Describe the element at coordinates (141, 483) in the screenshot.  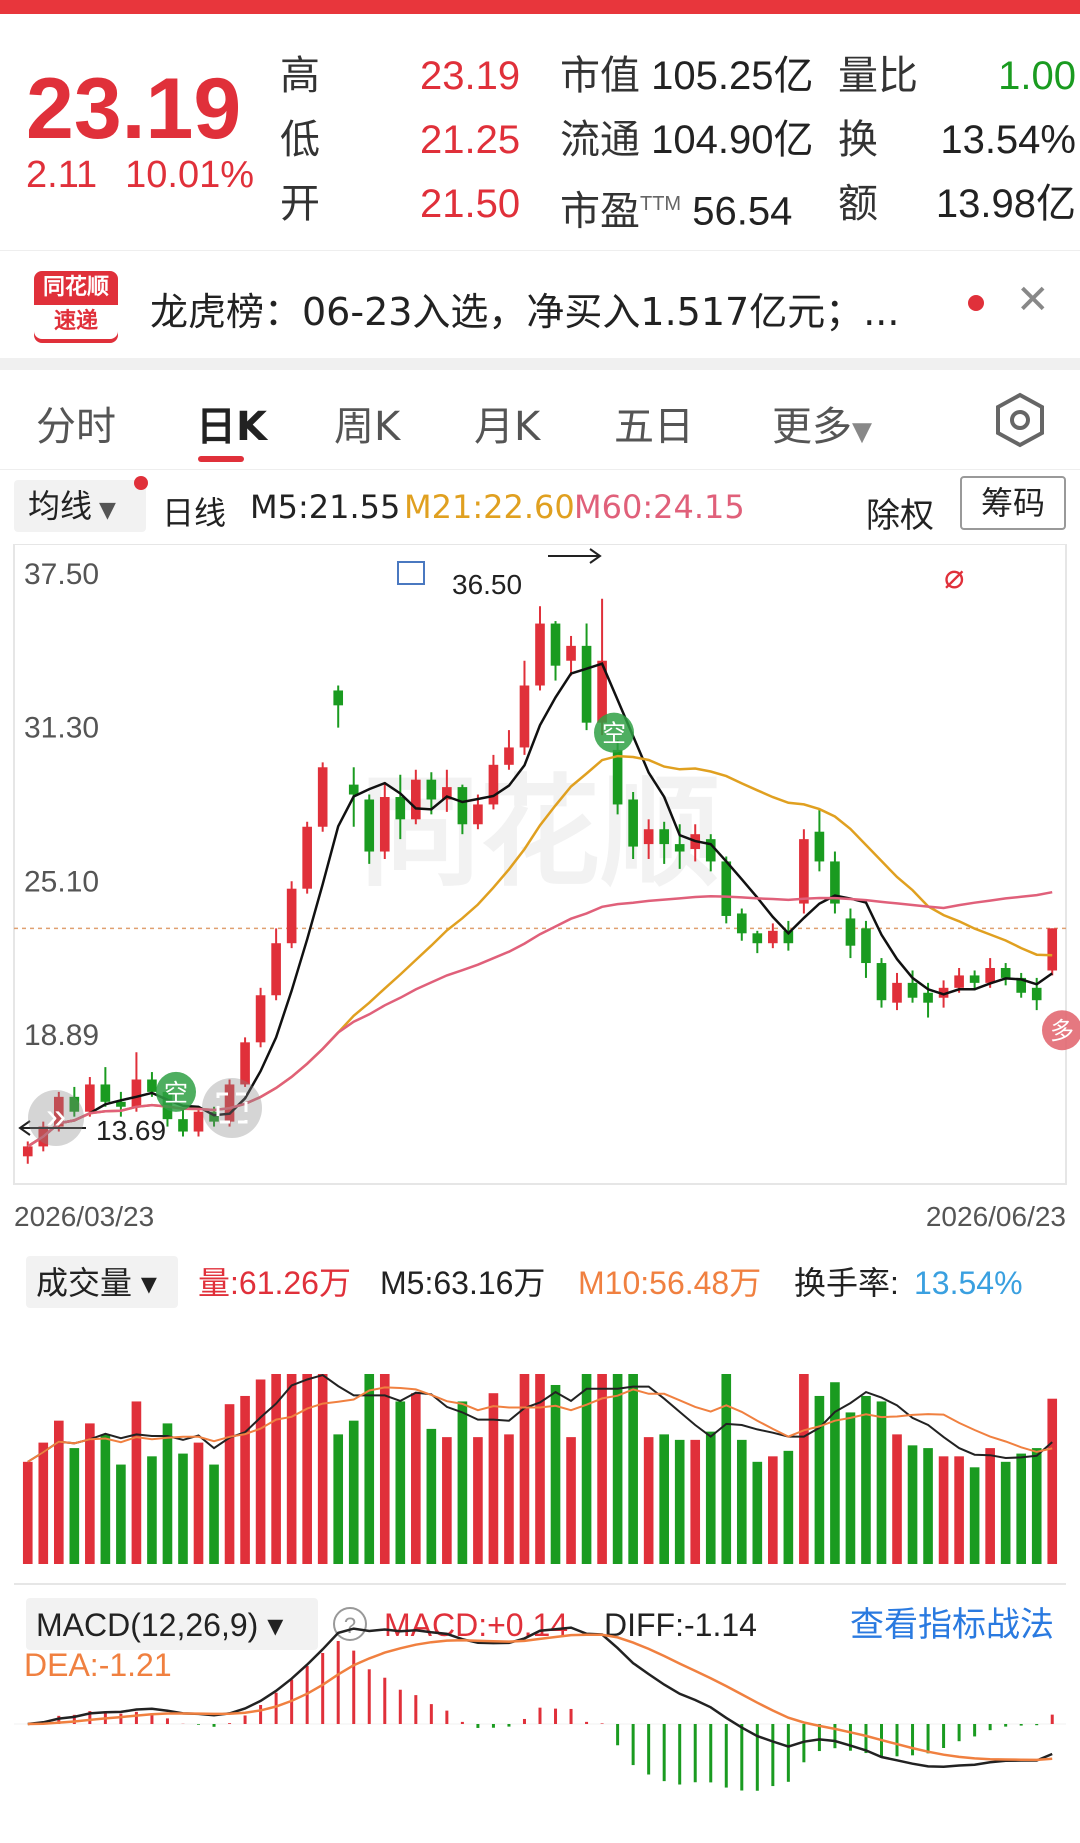
I see `notify-dot-icon` at that location.